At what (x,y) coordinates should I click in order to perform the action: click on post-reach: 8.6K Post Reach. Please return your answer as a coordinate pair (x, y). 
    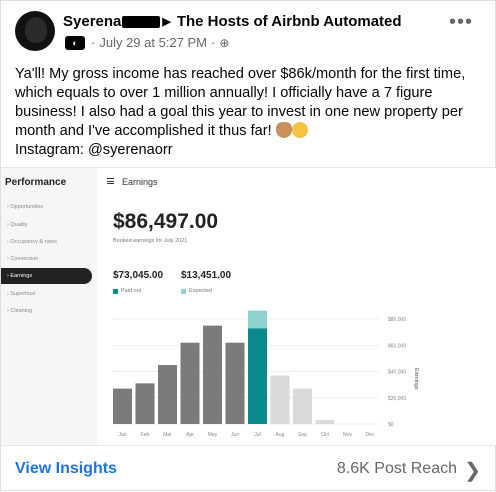
    Looking at the image, I should click on (397, 469).